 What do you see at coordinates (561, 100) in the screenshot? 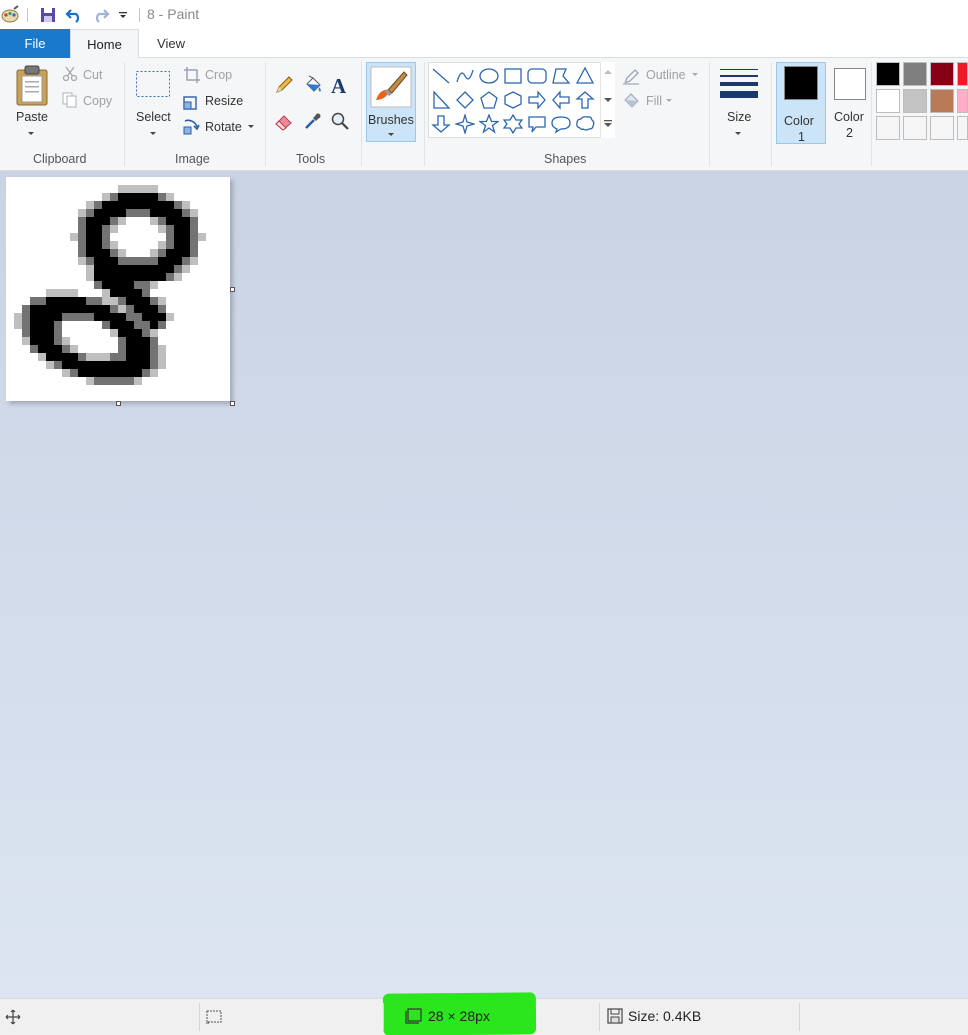
I see `left-arrow-shape-icon` at bounding box center [561, 100].